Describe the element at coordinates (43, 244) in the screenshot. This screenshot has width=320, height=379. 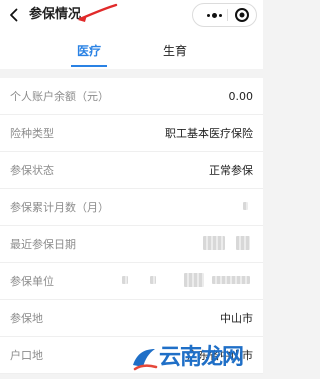
I see `row-label: 最近参保日期` at that location.